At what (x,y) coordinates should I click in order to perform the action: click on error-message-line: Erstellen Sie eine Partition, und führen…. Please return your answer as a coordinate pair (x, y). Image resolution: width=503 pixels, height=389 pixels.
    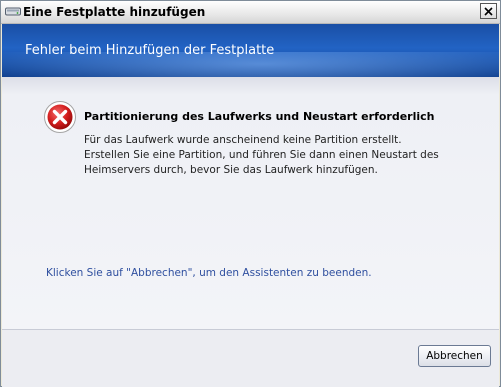
    Looking at the image, I should click on (261, 155).